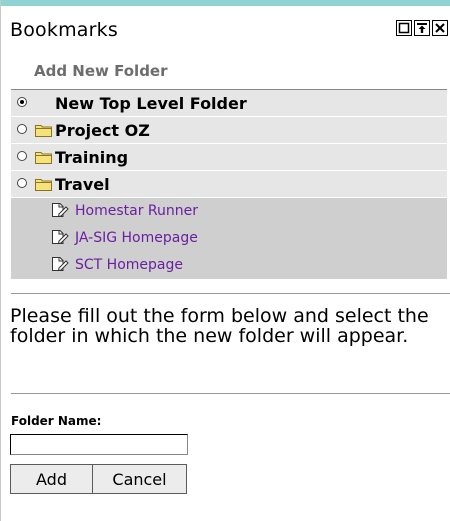  Describe the element at coordinates (229, 265) in the screenshot. I see `tree-row-bookmark: SCT Homepage` at that location.